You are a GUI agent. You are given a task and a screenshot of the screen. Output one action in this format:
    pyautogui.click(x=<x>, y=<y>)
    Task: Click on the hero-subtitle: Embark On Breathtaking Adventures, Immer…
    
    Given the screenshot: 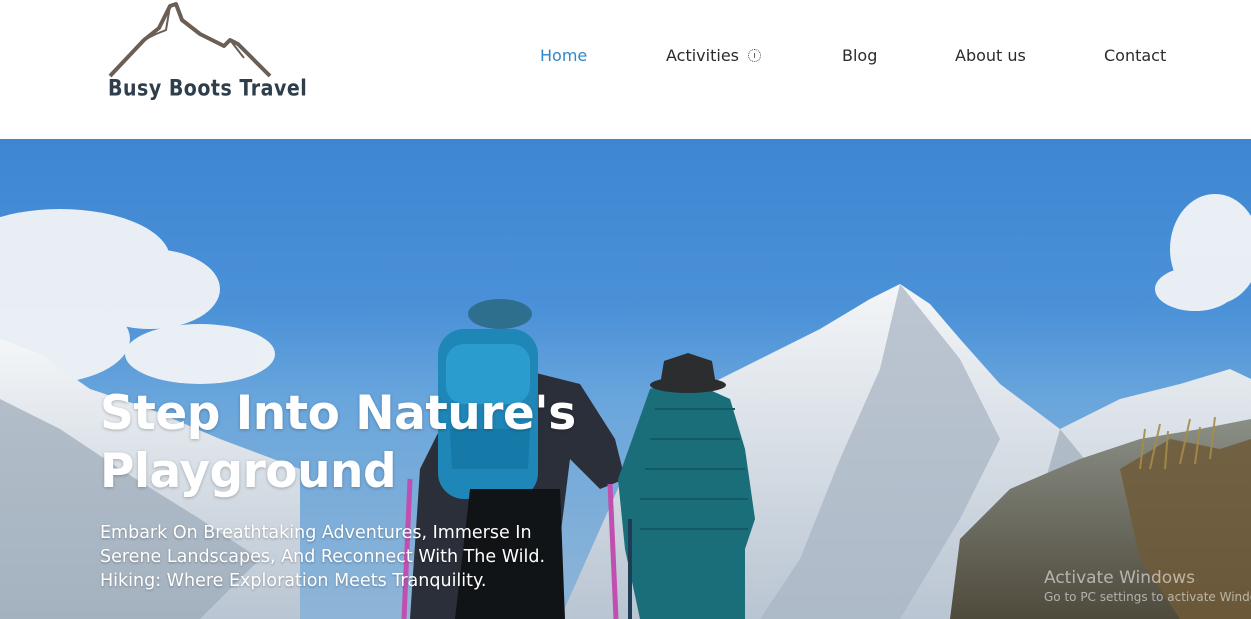 What is the action you would take?
    pyautogui.click(x=323, y=557)
    